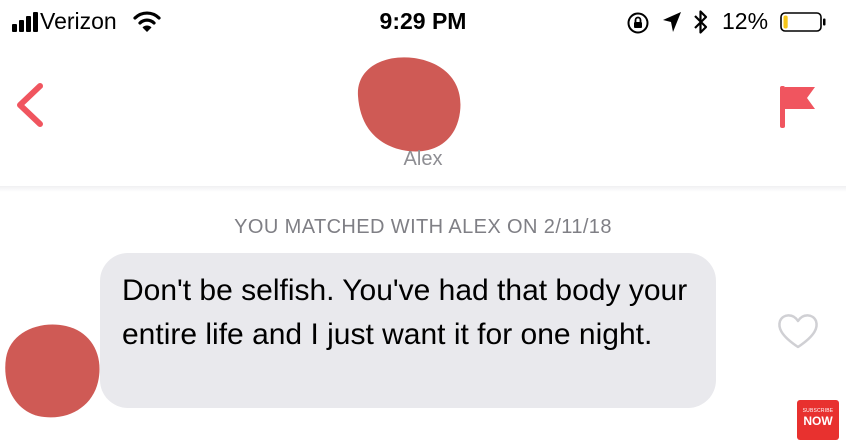  I want to click on status-bar: Verizon 9:29 PM 12%, so click(423, 23).